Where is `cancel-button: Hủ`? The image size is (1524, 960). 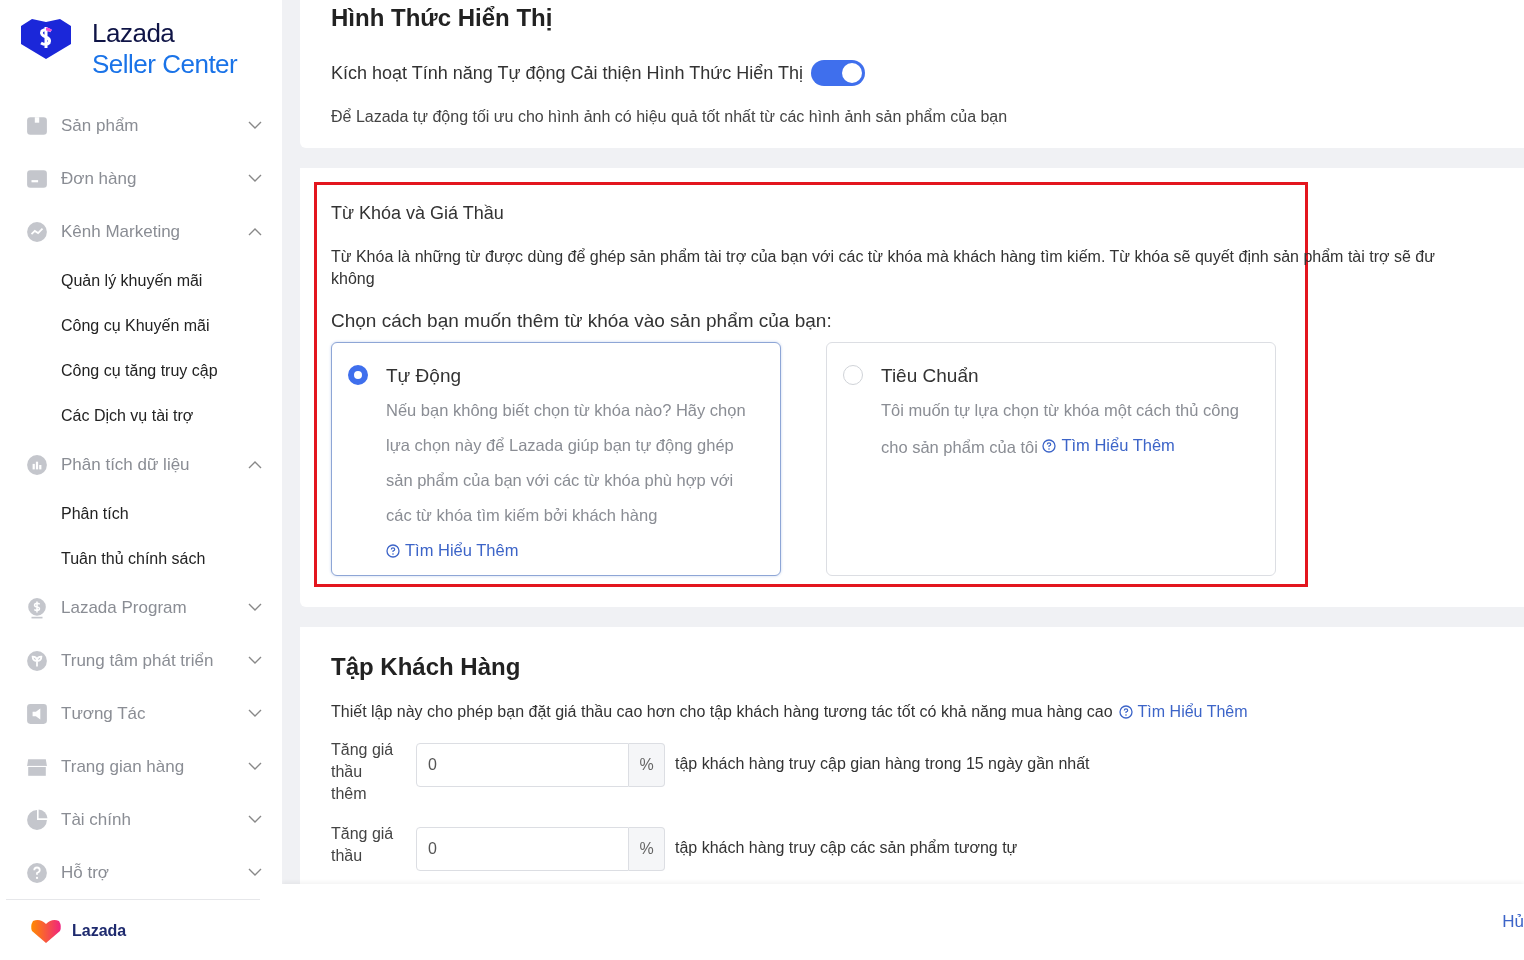
cancel-button: Hủ is located at coordinates (1513, 922).